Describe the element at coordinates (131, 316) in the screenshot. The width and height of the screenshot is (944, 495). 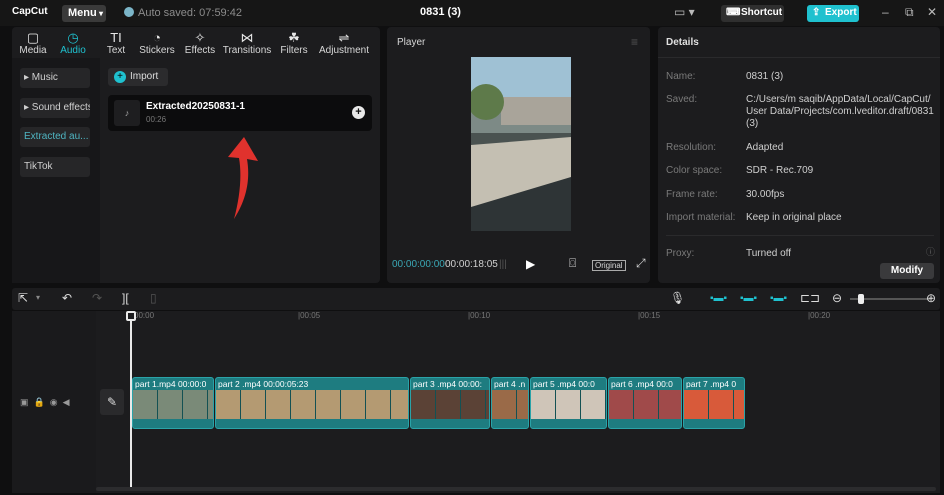
I see `playhead-handle` at that location.